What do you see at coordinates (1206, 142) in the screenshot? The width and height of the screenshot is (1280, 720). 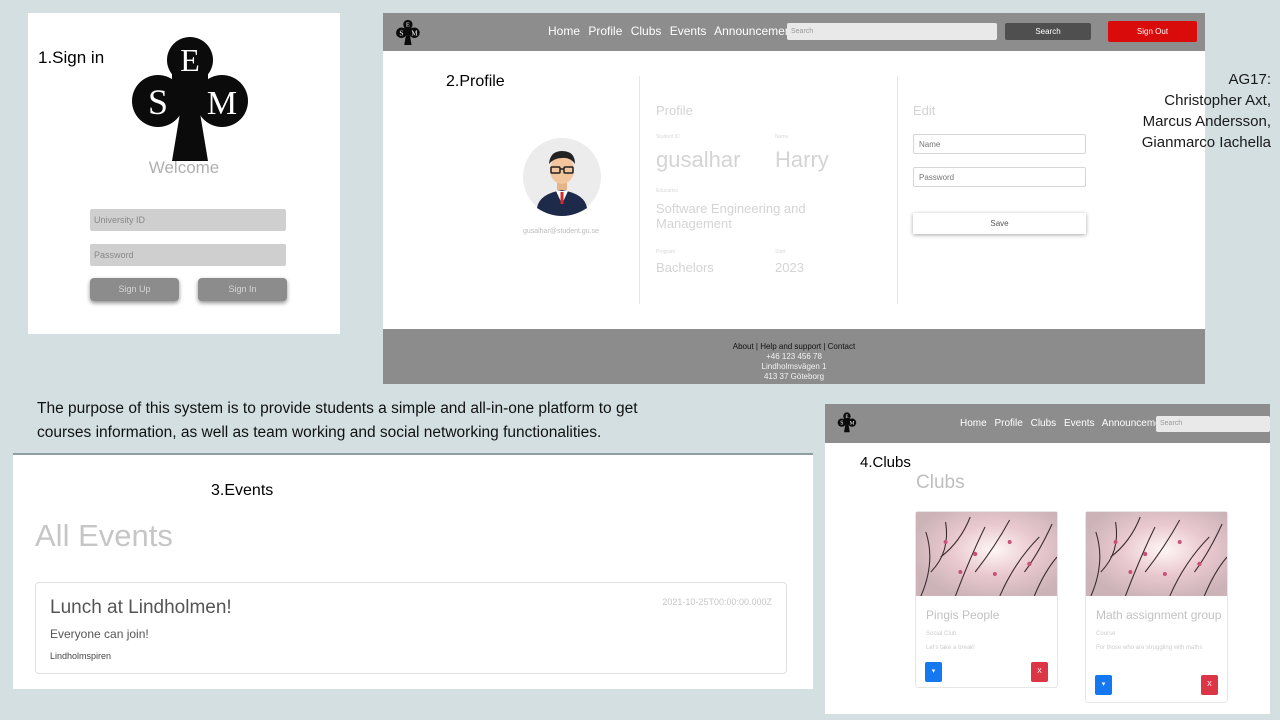 I see `credits-member: Gianmarco Iachella` at bounding box center [1206, 142].